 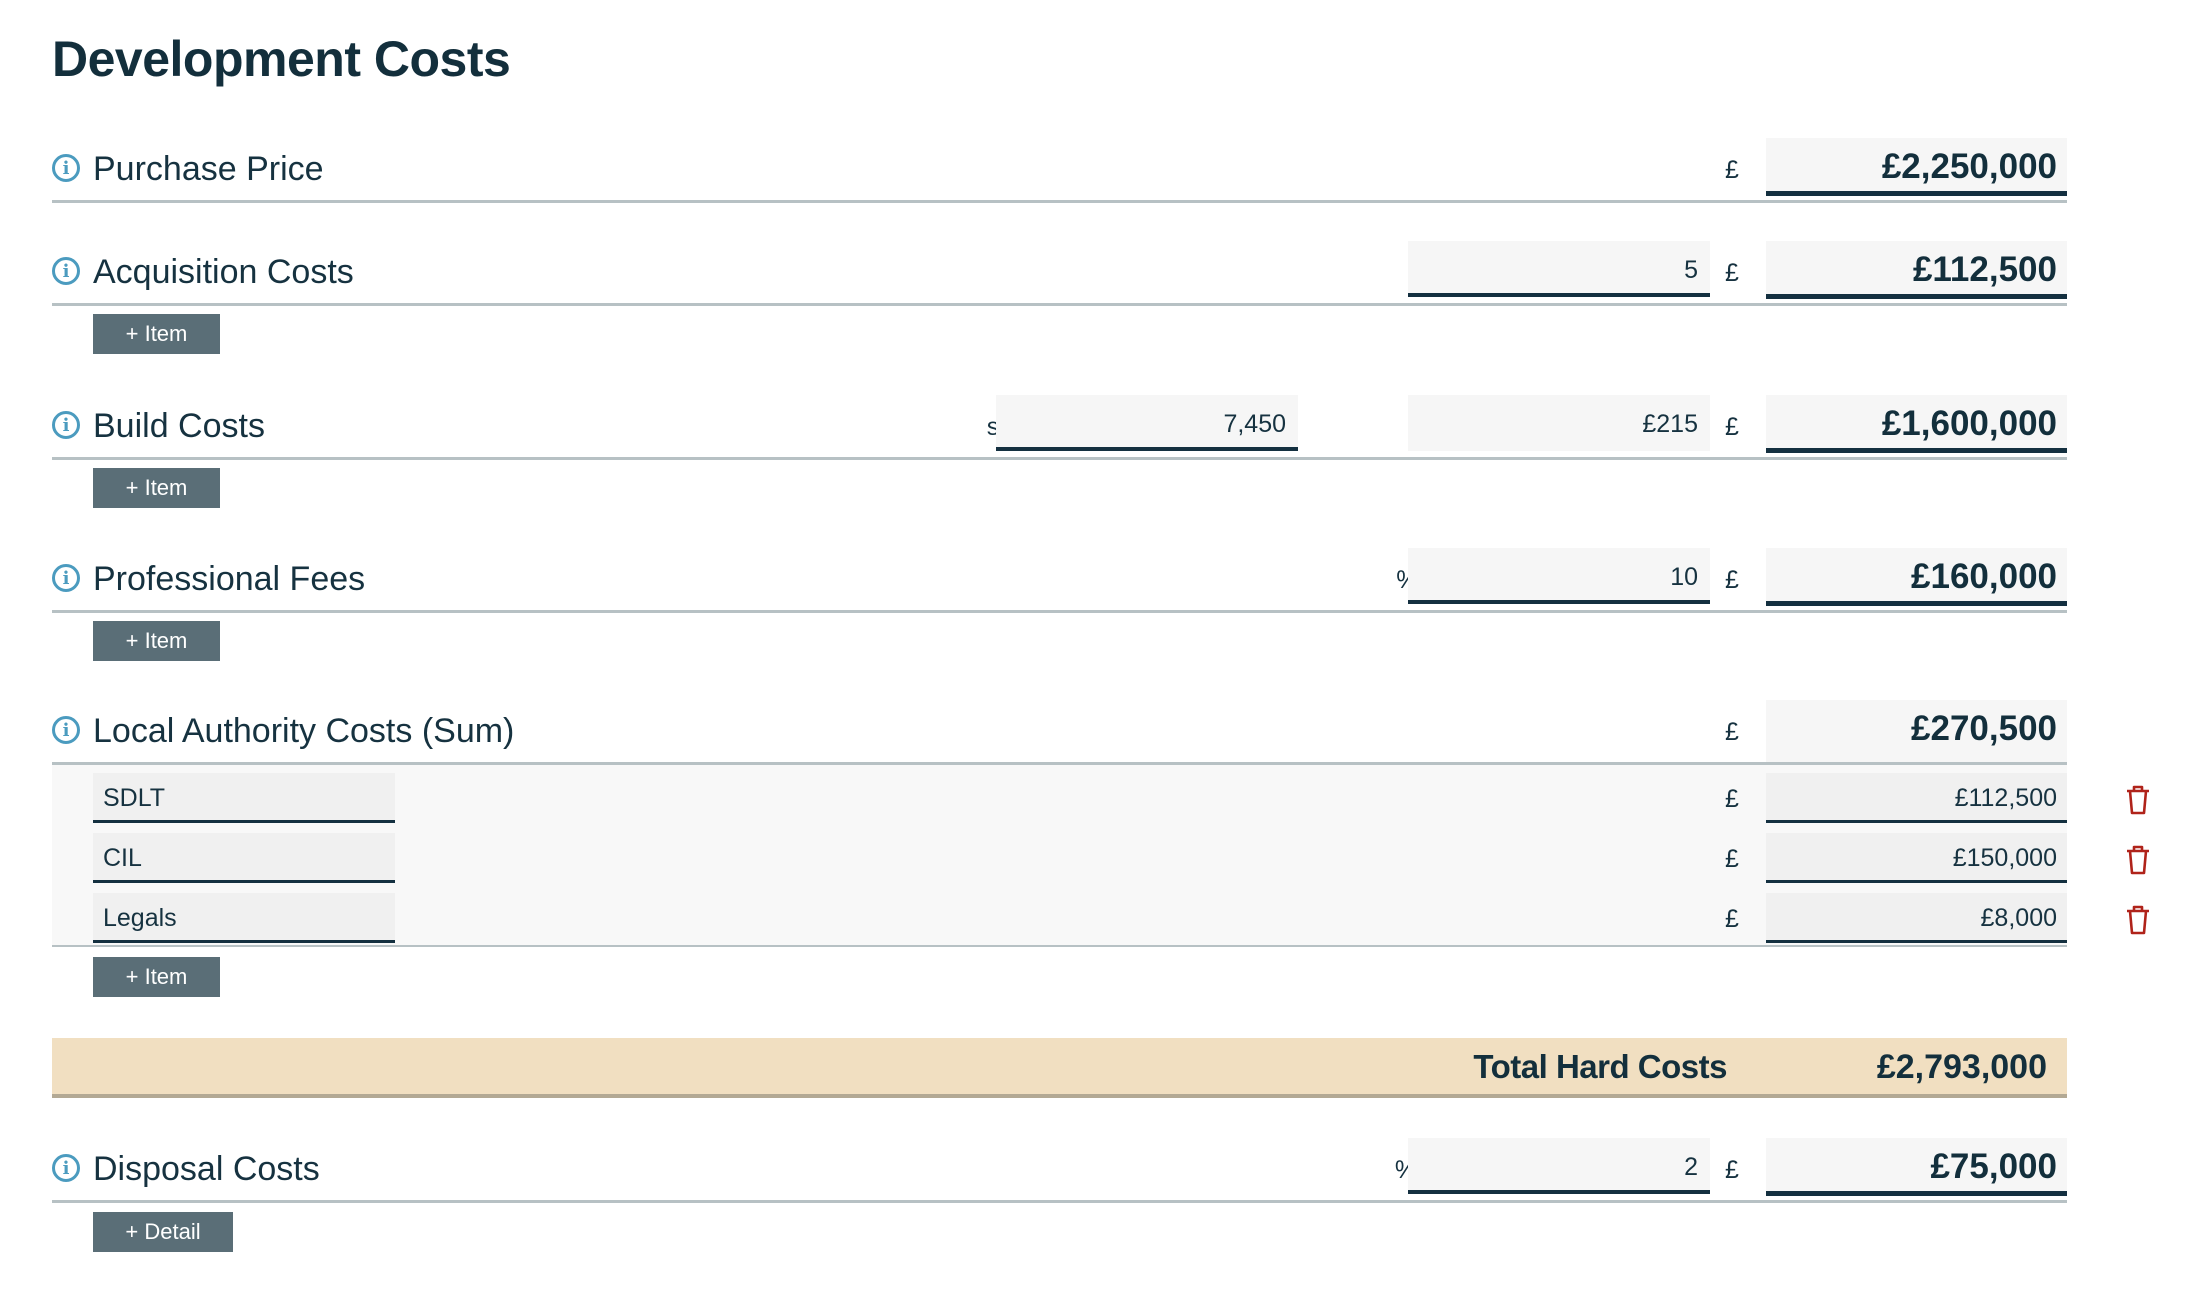 I want to click on professional-add-item-button: + Item, so click(x=156, y=641).